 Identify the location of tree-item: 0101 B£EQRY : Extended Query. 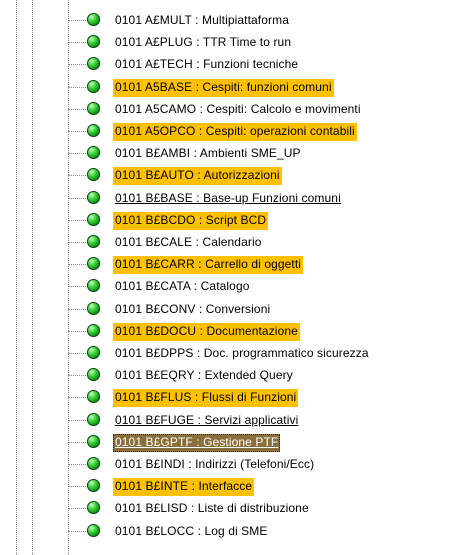
(228, 375).